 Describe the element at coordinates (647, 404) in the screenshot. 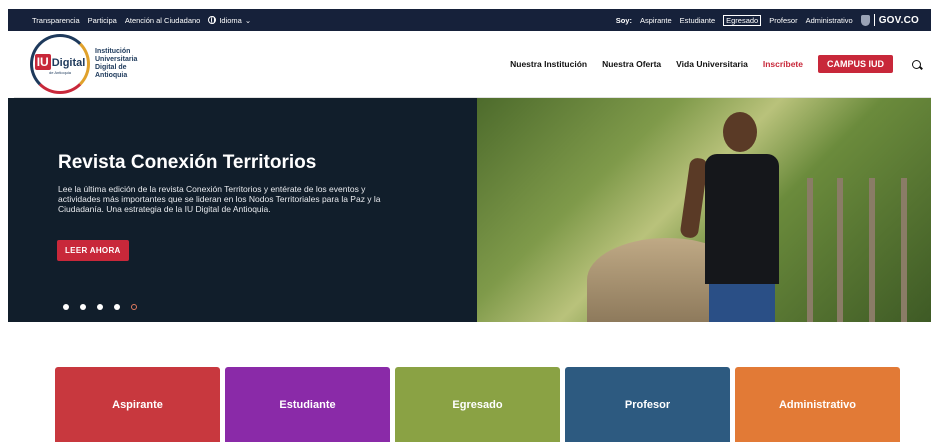

I see `card-profesor: Profesor` at that location.